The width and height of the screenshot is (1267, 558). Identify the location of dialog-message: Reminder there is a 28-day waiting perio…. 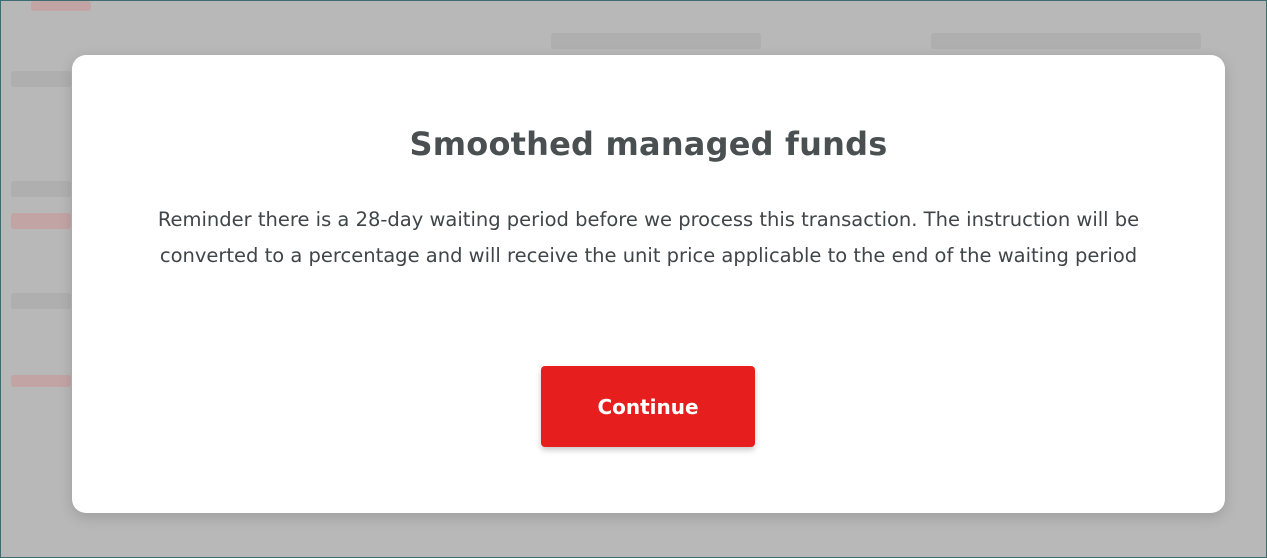
(648, 237).